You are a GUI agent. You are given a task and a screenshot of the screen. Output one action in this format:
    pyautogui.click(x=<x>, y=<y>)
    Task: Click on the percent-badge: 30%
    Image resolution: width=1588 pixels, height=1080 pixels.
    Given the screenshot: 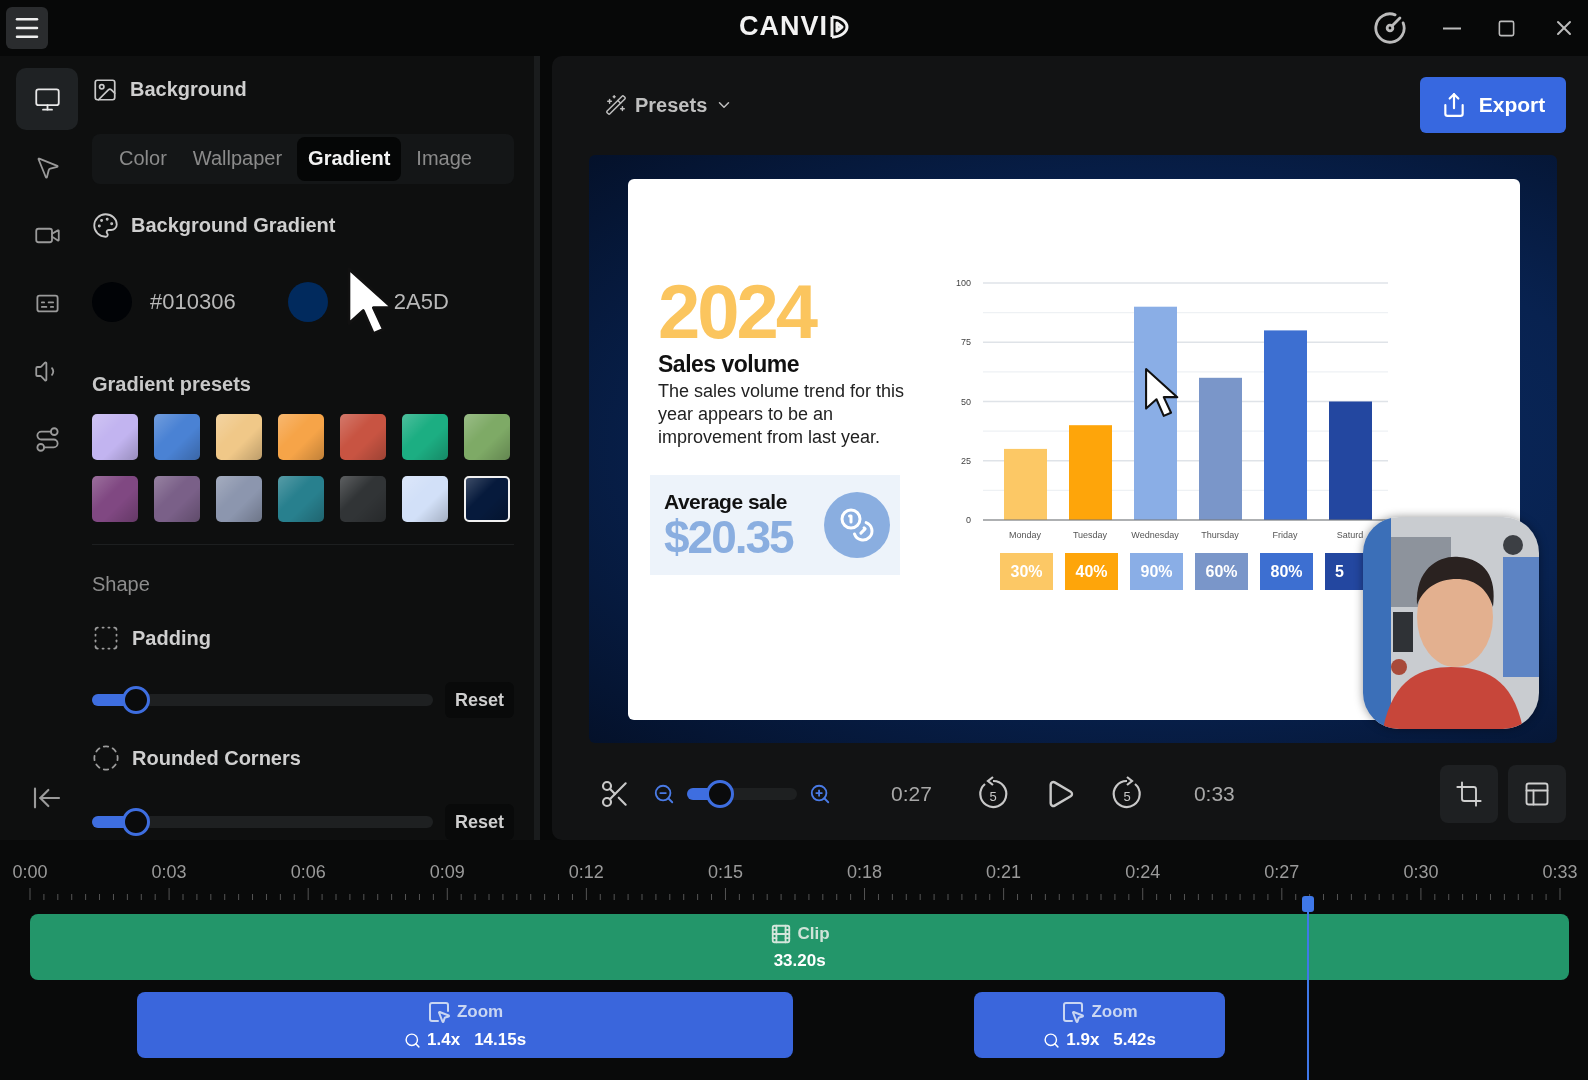 What is the action you would take?
    pyautogui.click(x=1026, y=571)
    